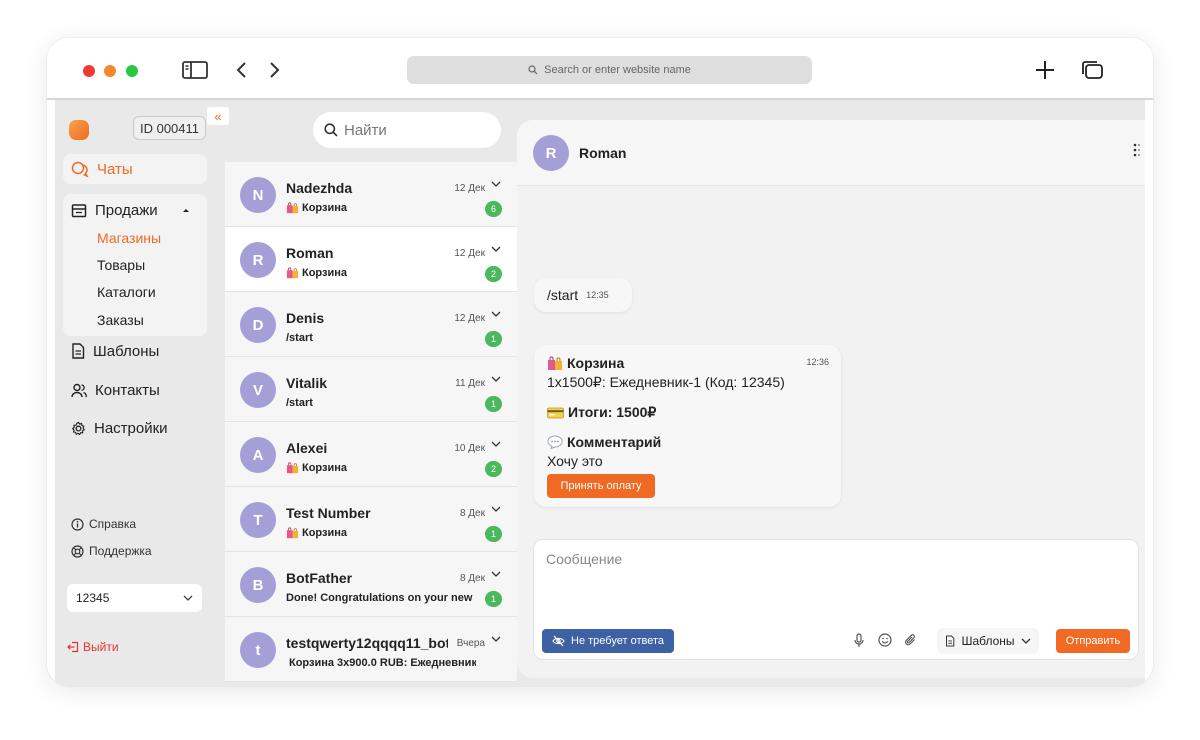 Image resolution: width=1200 pixels, height=740 pixels. Describe the element at coordinates (135, 390) in the screenshot. I see `sidebar-item-contacts: Контакты` at that location.